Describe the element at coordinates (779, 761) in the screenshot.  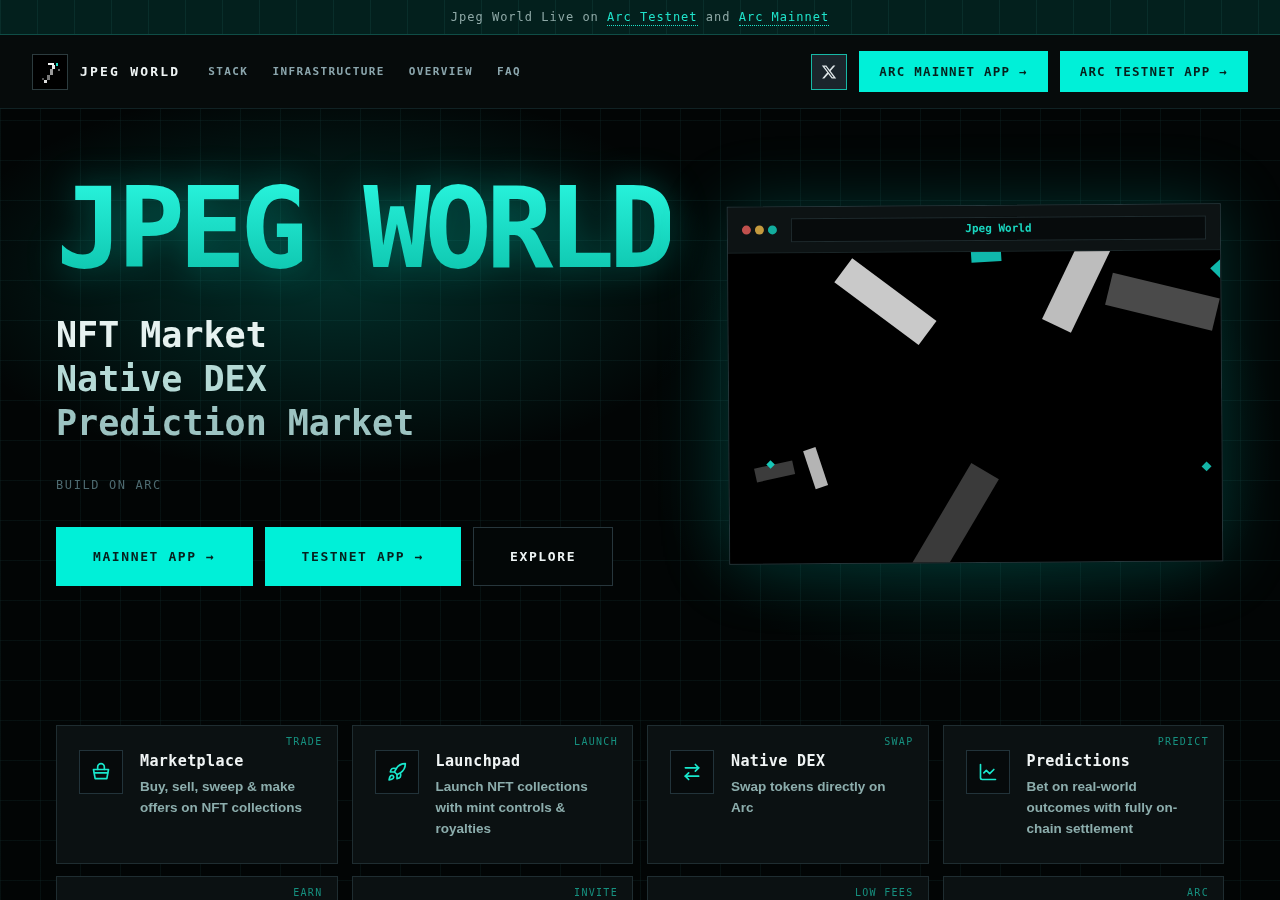
I see `card-title: Native DEX` at that location.